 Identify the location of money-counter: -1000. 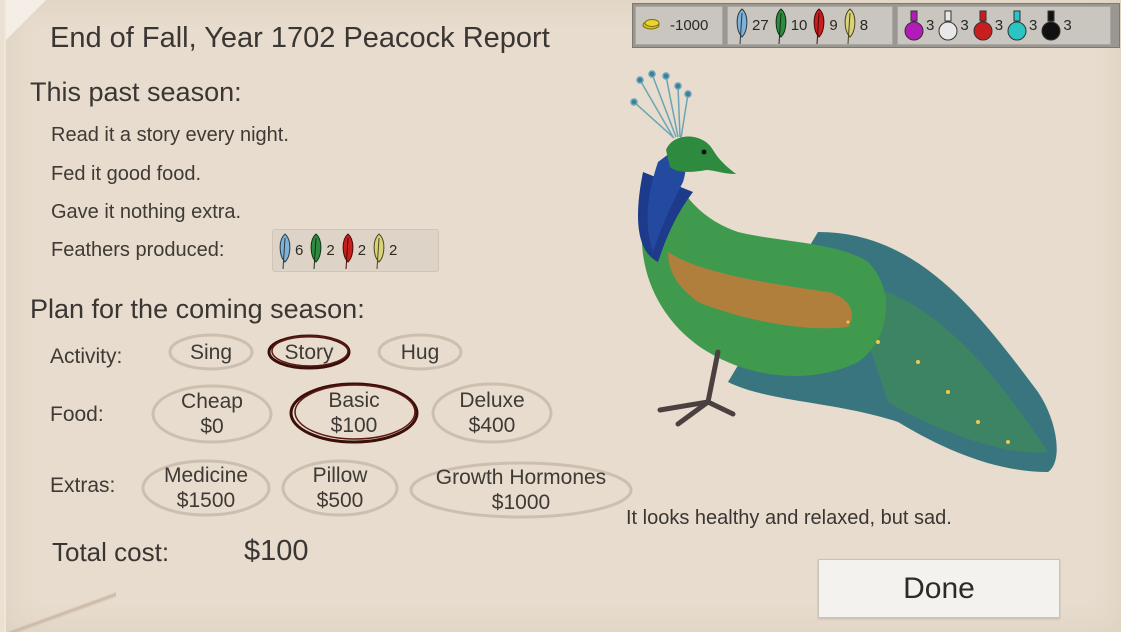
(679, 25).